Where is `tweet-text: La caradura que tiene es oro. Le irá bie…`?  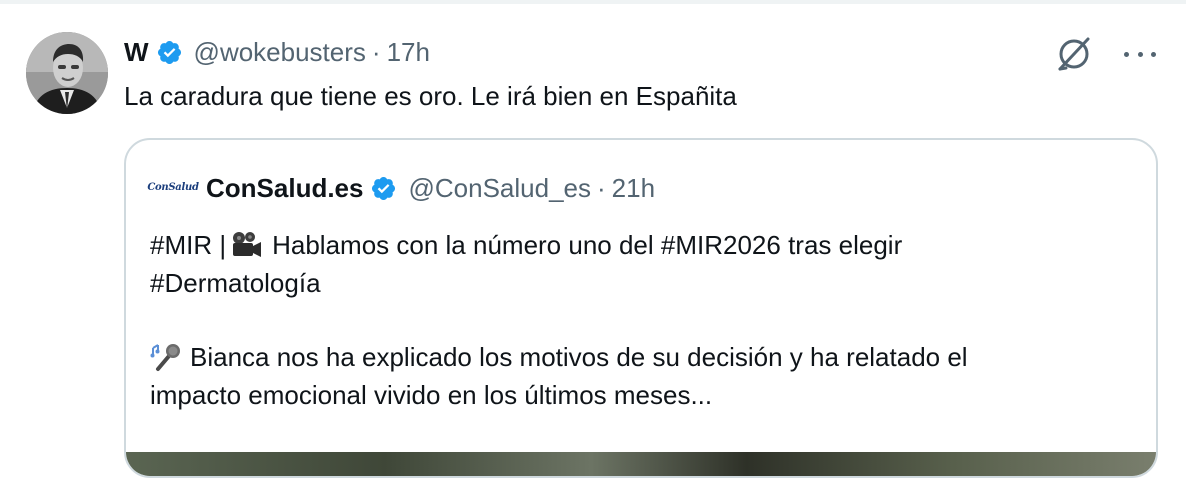
tweet-text: La caradura que tiene es oro. Le irá bie… is located at coordinates (430, 96).